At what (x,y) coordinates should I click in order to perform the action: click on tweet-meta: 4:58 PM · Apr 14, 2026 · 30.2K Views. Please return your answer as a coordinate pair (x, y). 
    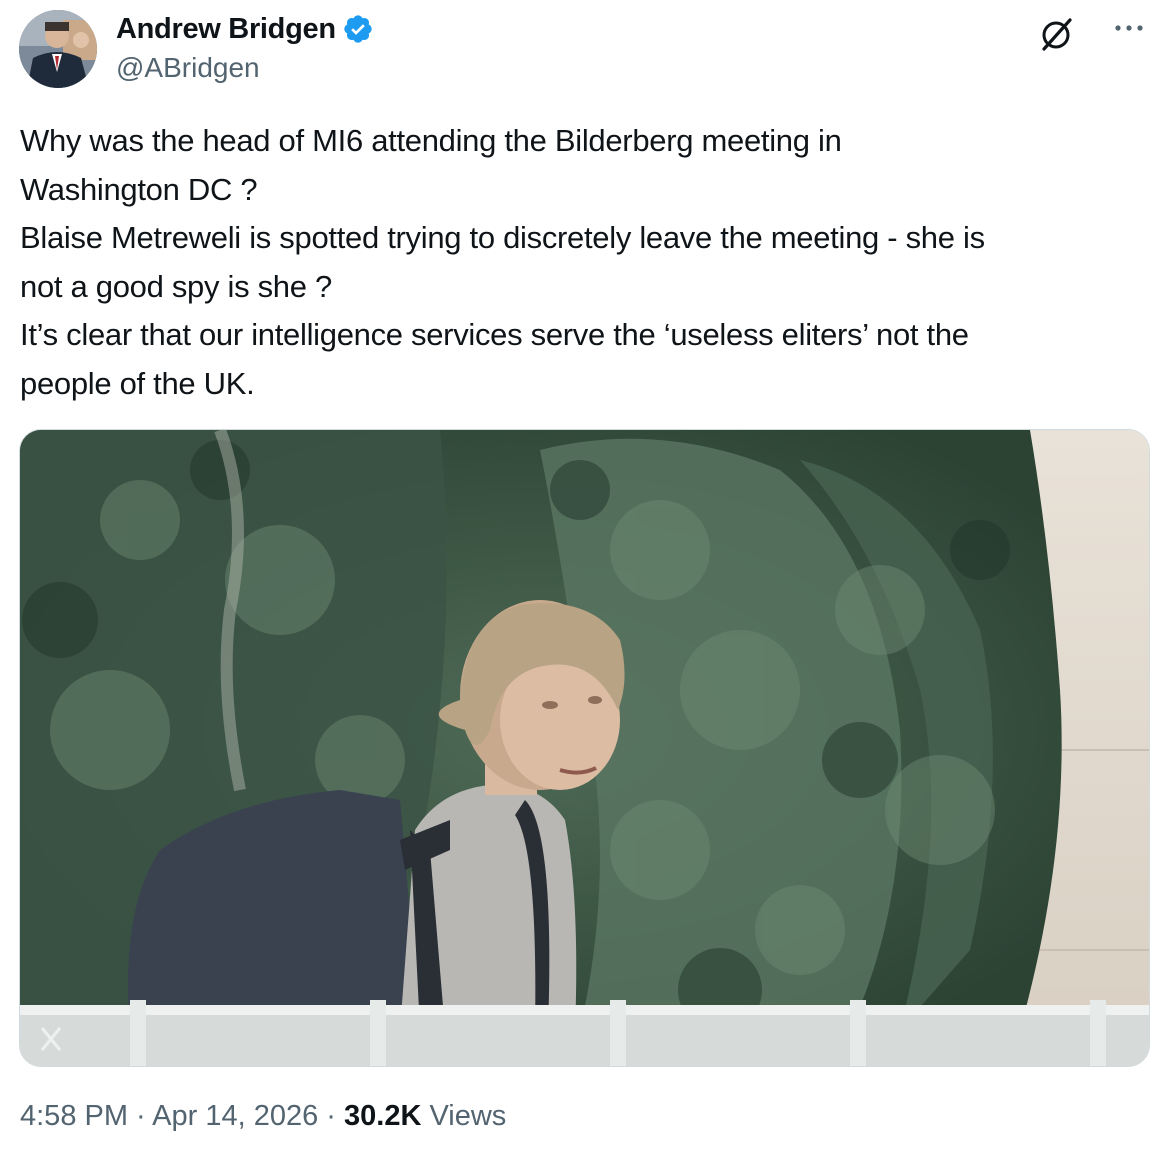
    Looking at the image, I should click on (263, 1116).